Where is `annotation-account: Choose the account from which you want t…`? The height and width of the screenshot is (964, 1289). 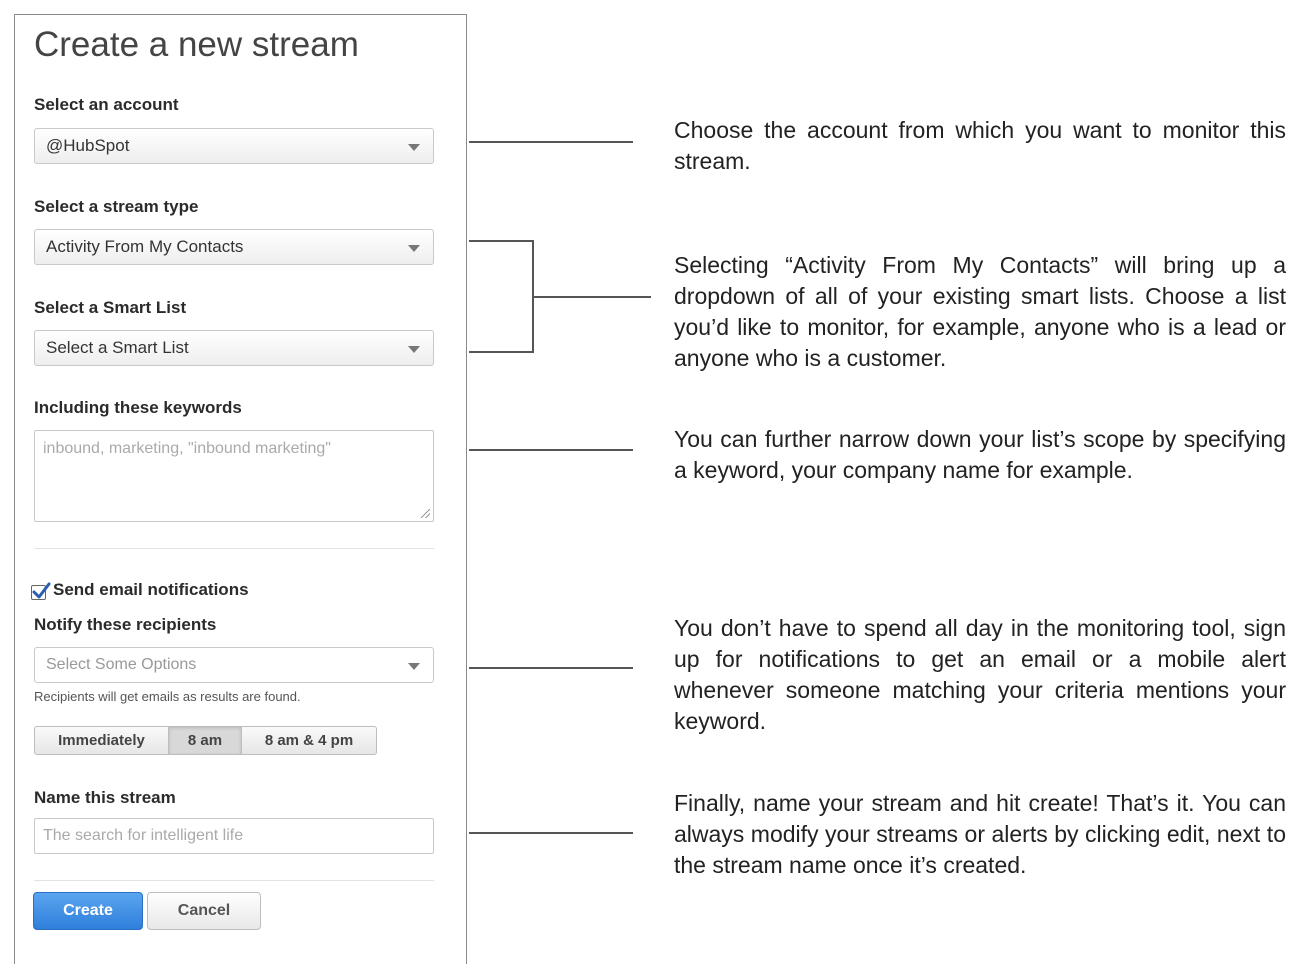
annotation-account: Choose the account from which you want t… is located at coordinates (980, 145).